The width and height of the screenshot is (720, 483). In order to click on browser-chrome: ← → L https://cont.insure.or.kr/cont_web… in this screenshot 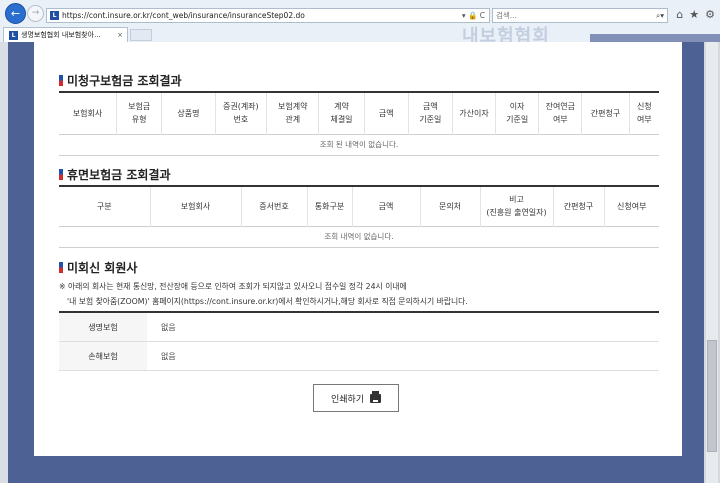, I will do `click(360, 23)`.